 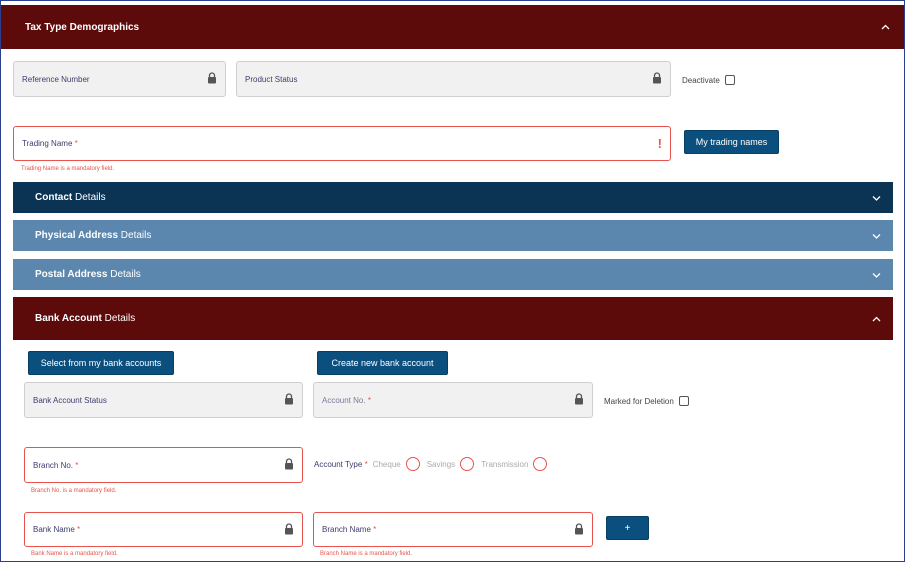 What do you see at coordinates (271, 79) in the screenshot?
I see `product-status-label: Product Status` at bounding box center [271, 79].